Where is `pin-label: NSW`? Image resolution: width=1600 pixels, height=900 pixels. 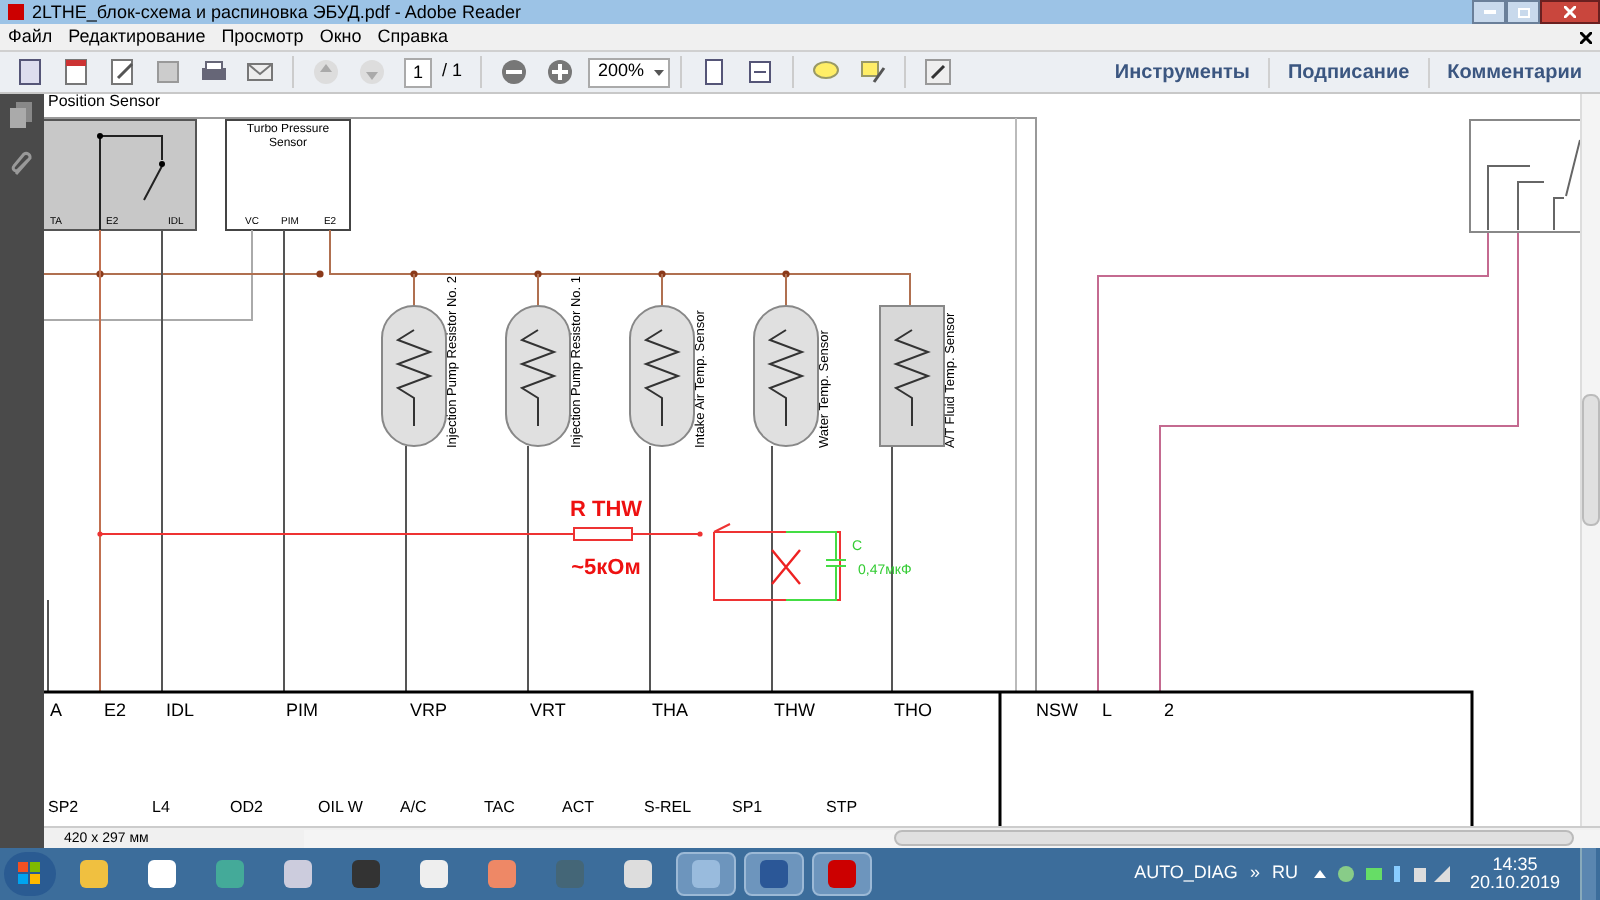 pin-label: NSW is located at coordinates (1057, 710).